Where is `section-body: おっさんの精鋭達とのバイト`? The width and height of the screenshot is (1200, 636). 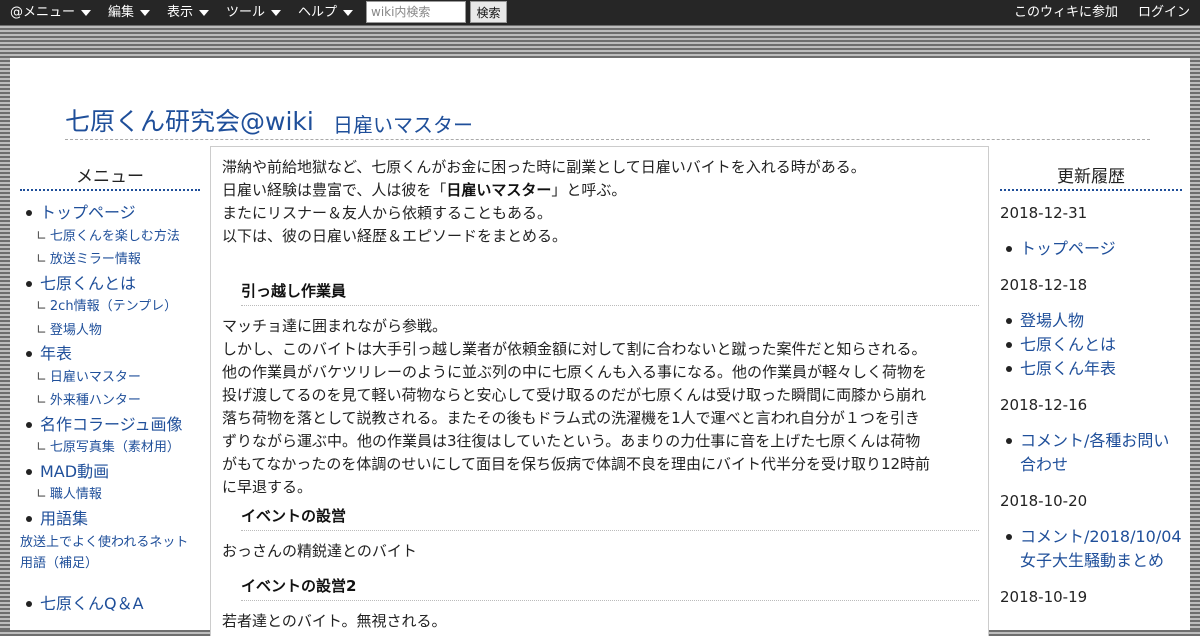
section-body: おっさんの精鋭達とのバイト is located at coordinates (600, 551).